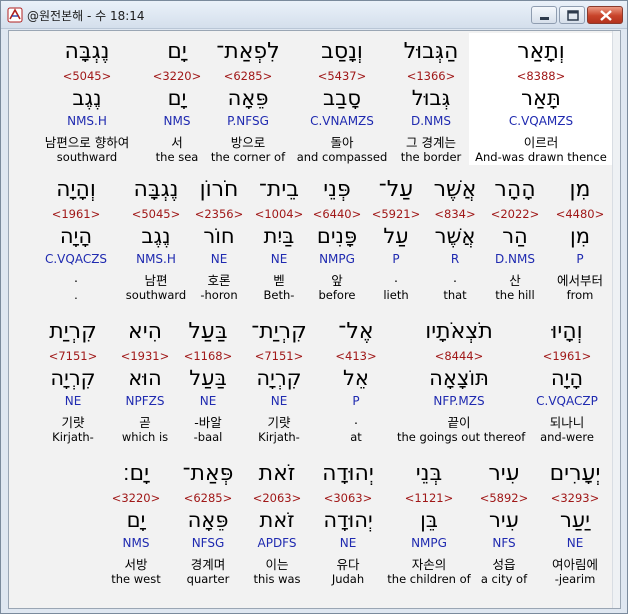  I want to click on strongs-number: <834>, so click(455, 214).